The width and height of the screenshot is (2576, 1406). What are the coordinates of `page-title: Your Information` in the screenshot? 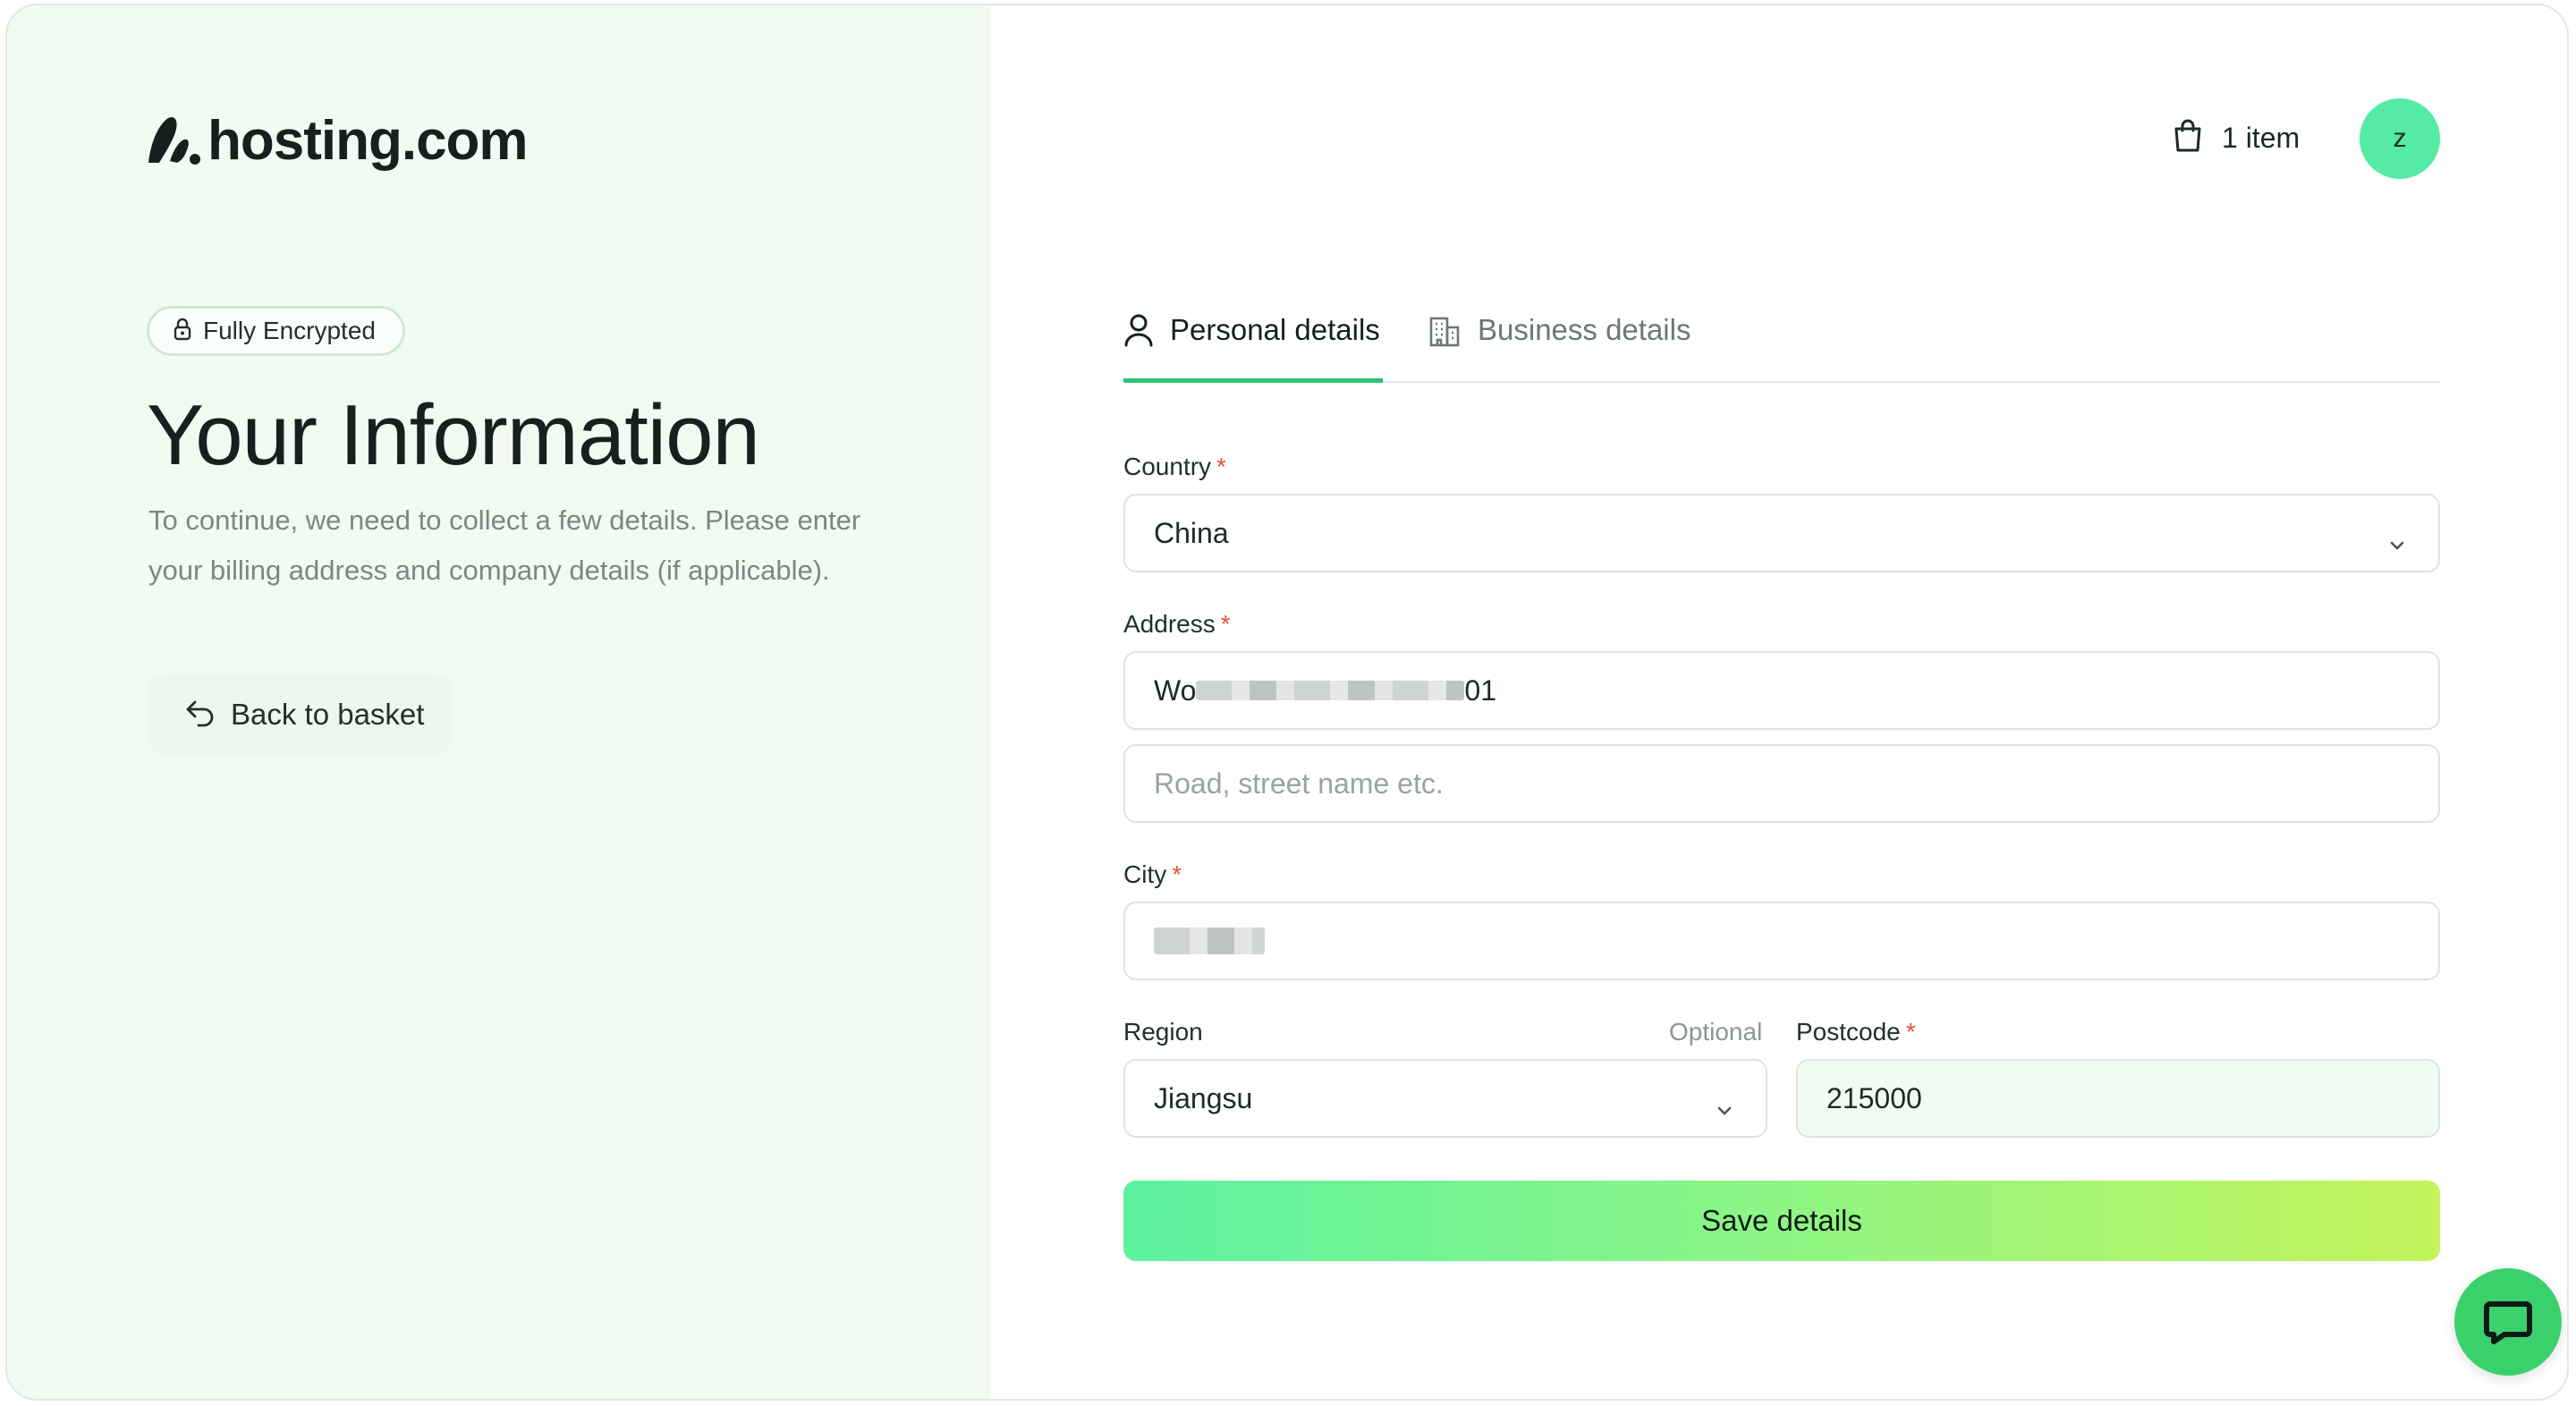 It's located at (453, 435).